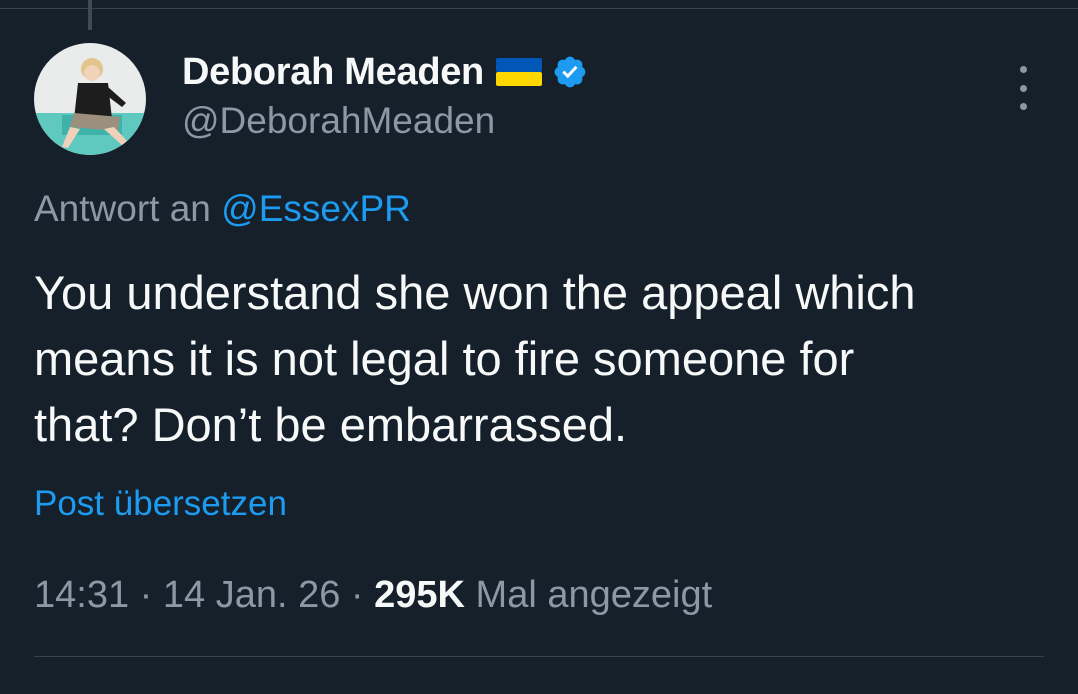  Describe the element at coordinates (594, 595) in the screenshot. I see `views-label: Mal angezeigt` at that location.